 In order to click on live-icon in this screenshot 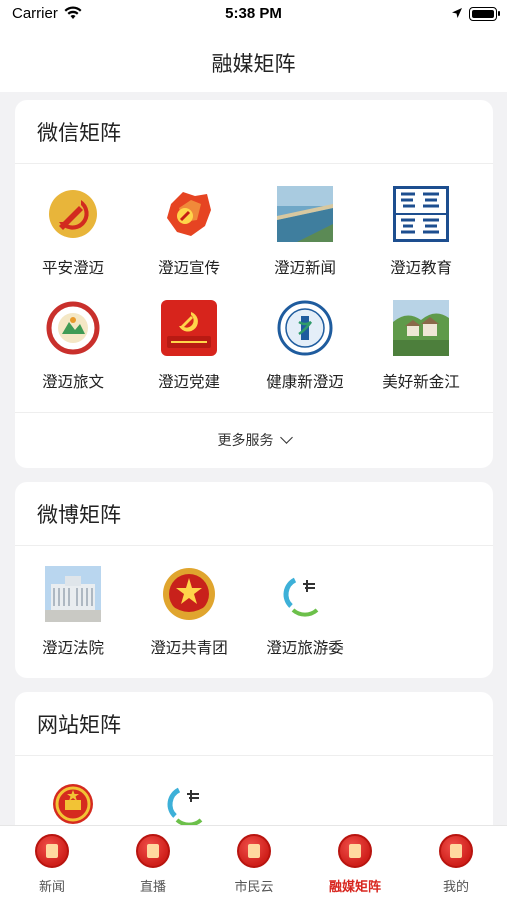, I will do `click(153, 851)`.